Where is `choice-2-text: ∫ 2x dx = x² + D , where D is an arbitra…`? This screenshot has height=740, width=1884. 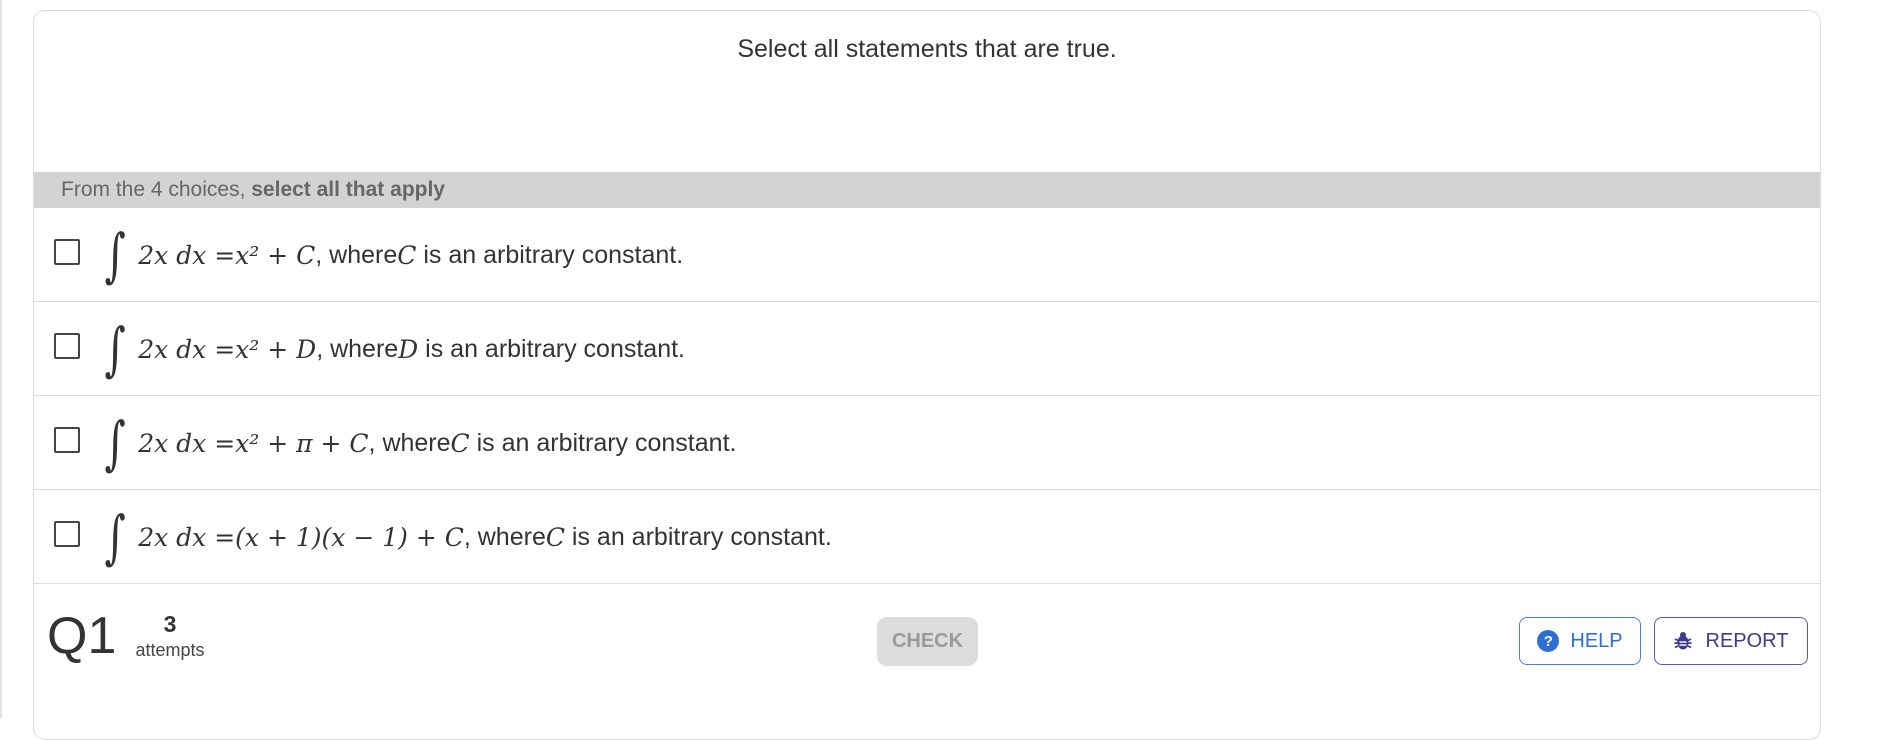
choice-2-text: ∫ 2x dx = x² + D , where D is an arbitra… is located at coordinates (392, 349).